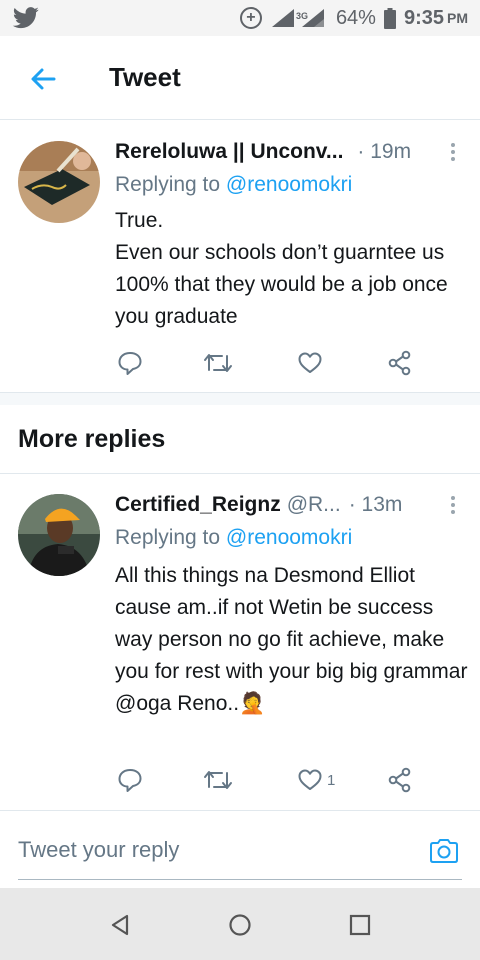  What do you see at coordinates (240, 78) in the screenshot?
I see `top-app-bar: Tweet` at bounding box center [240, 78].